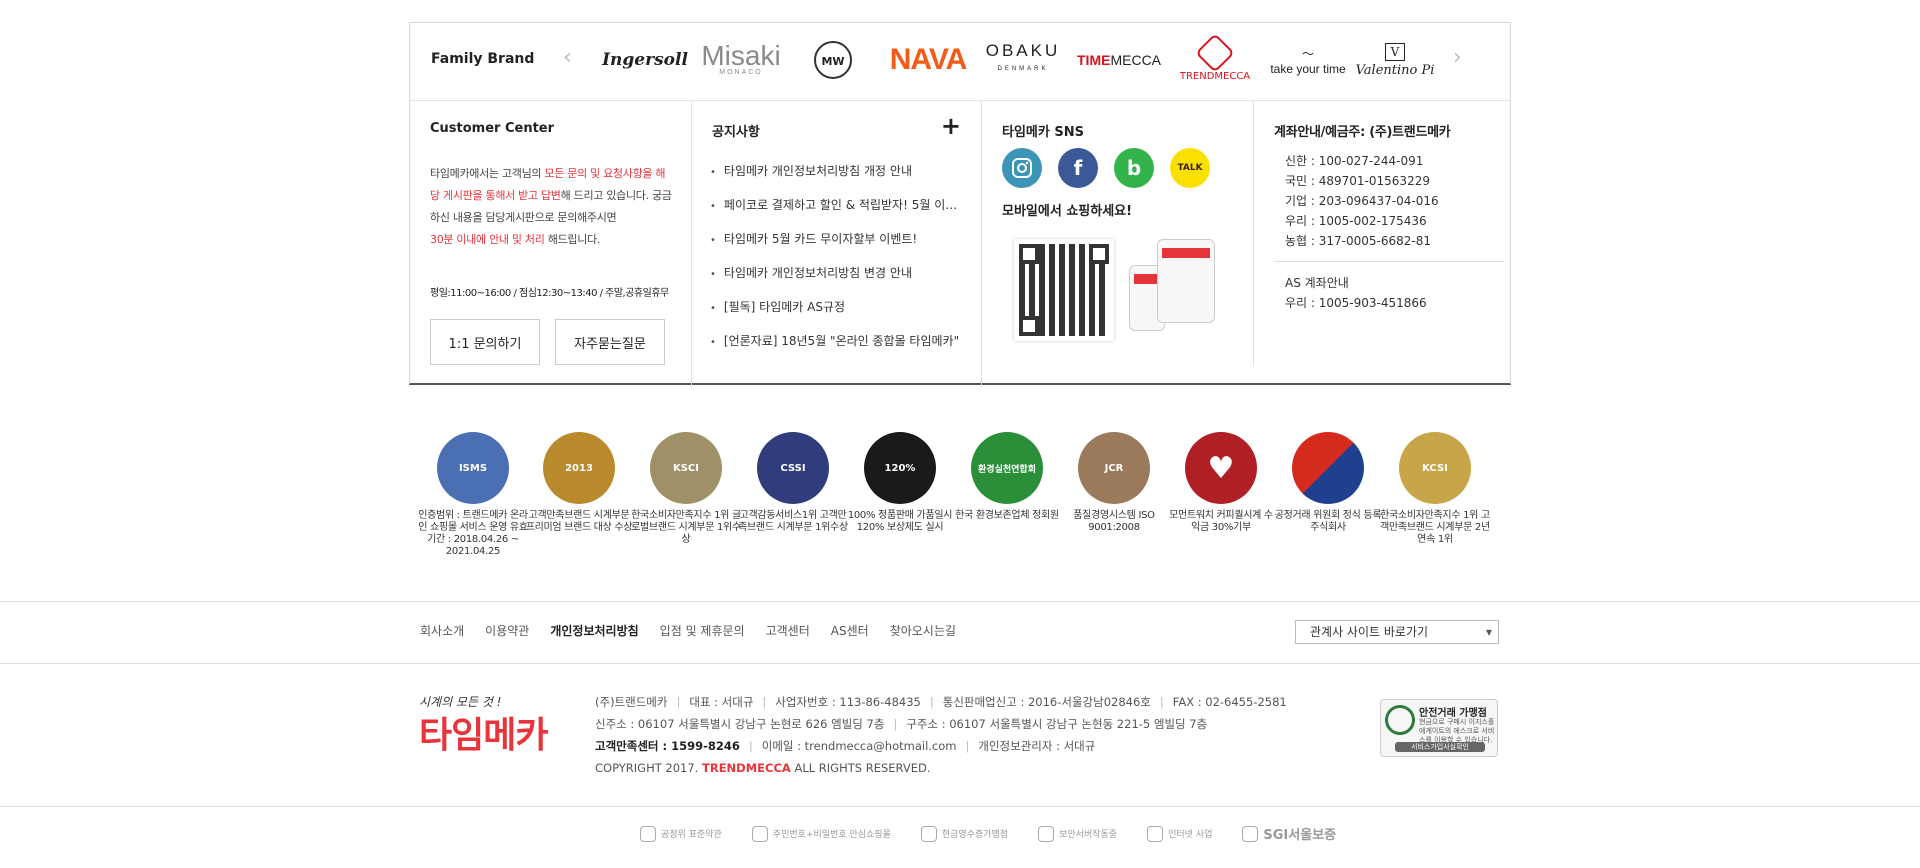 The image size is (1920, 868). I want to click on cert-premium-120: 120% 100% 정품판매 가품일시 120% 보상제도 실시, so click(900, 483).